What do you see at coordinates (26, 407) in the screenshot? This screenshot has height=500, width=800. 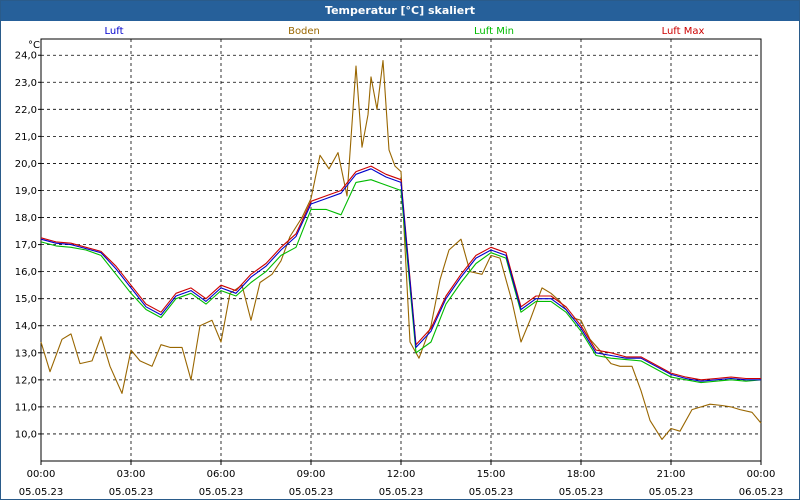 I see `y-tick-label: 11,0` at bounding box center [26, 407].